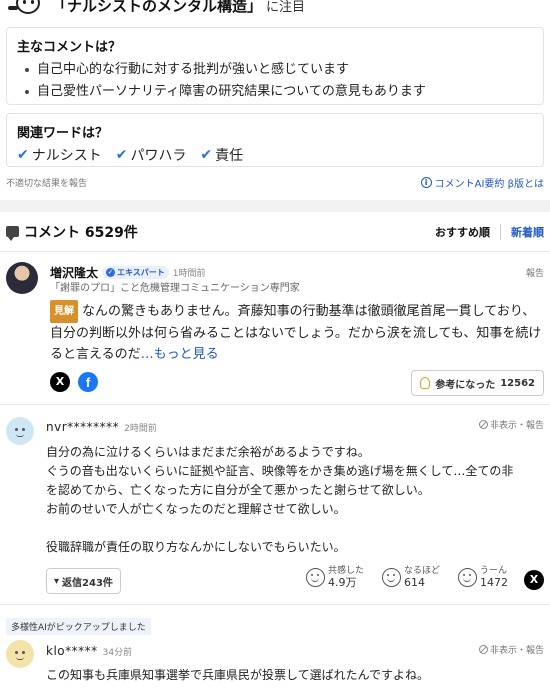  What do you see at coordinates (189, 274) in the screenshot?
I see `comment-time: 1時間前` at bounding box center [189, 274].